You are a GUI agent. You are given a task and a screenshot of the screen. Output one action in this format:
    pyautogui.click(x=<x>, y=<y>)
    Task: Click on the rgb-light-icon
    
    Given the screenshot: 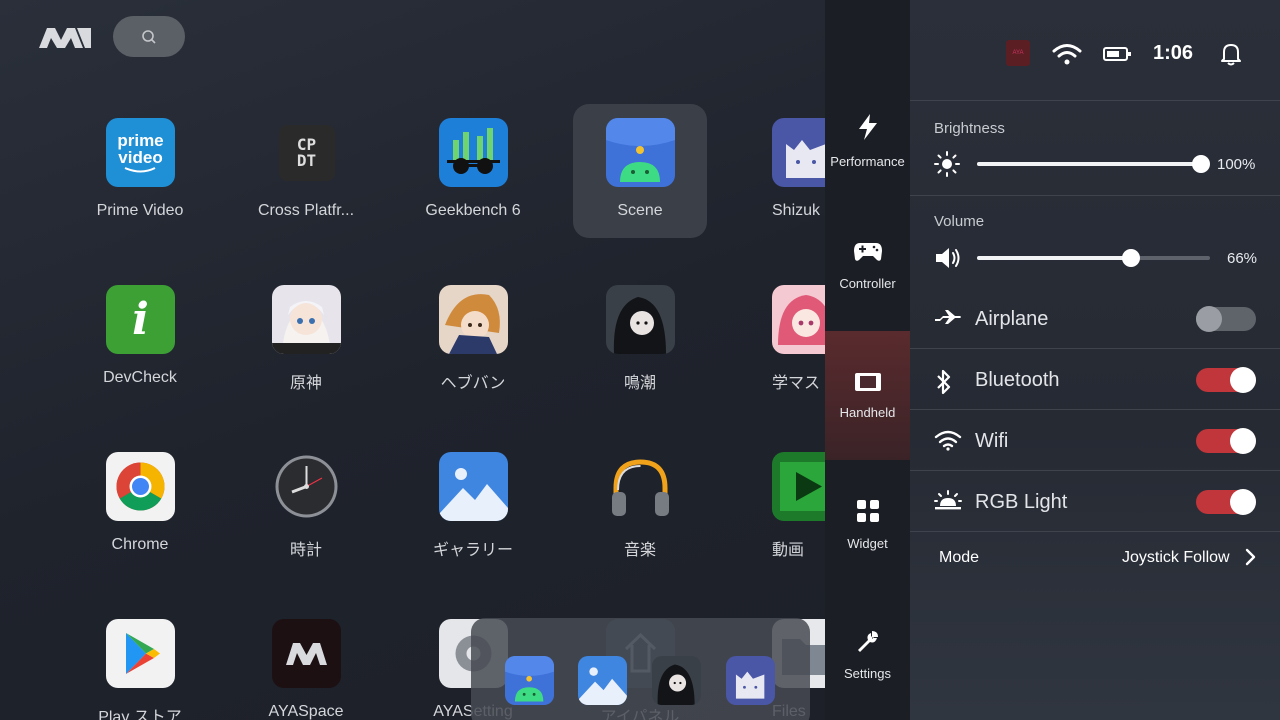 What is the action you would take?
    pyautogui.click(x=948, y=502)
    